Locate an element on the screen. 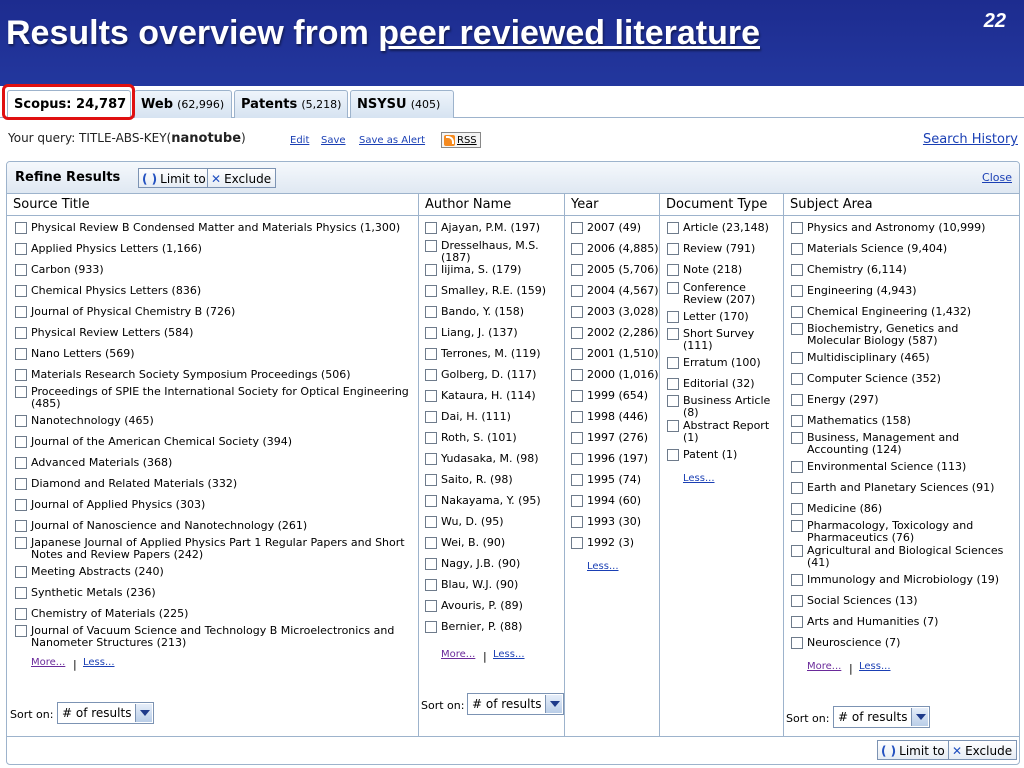  search-history-link: Search History is located at coordinates (970, 139).